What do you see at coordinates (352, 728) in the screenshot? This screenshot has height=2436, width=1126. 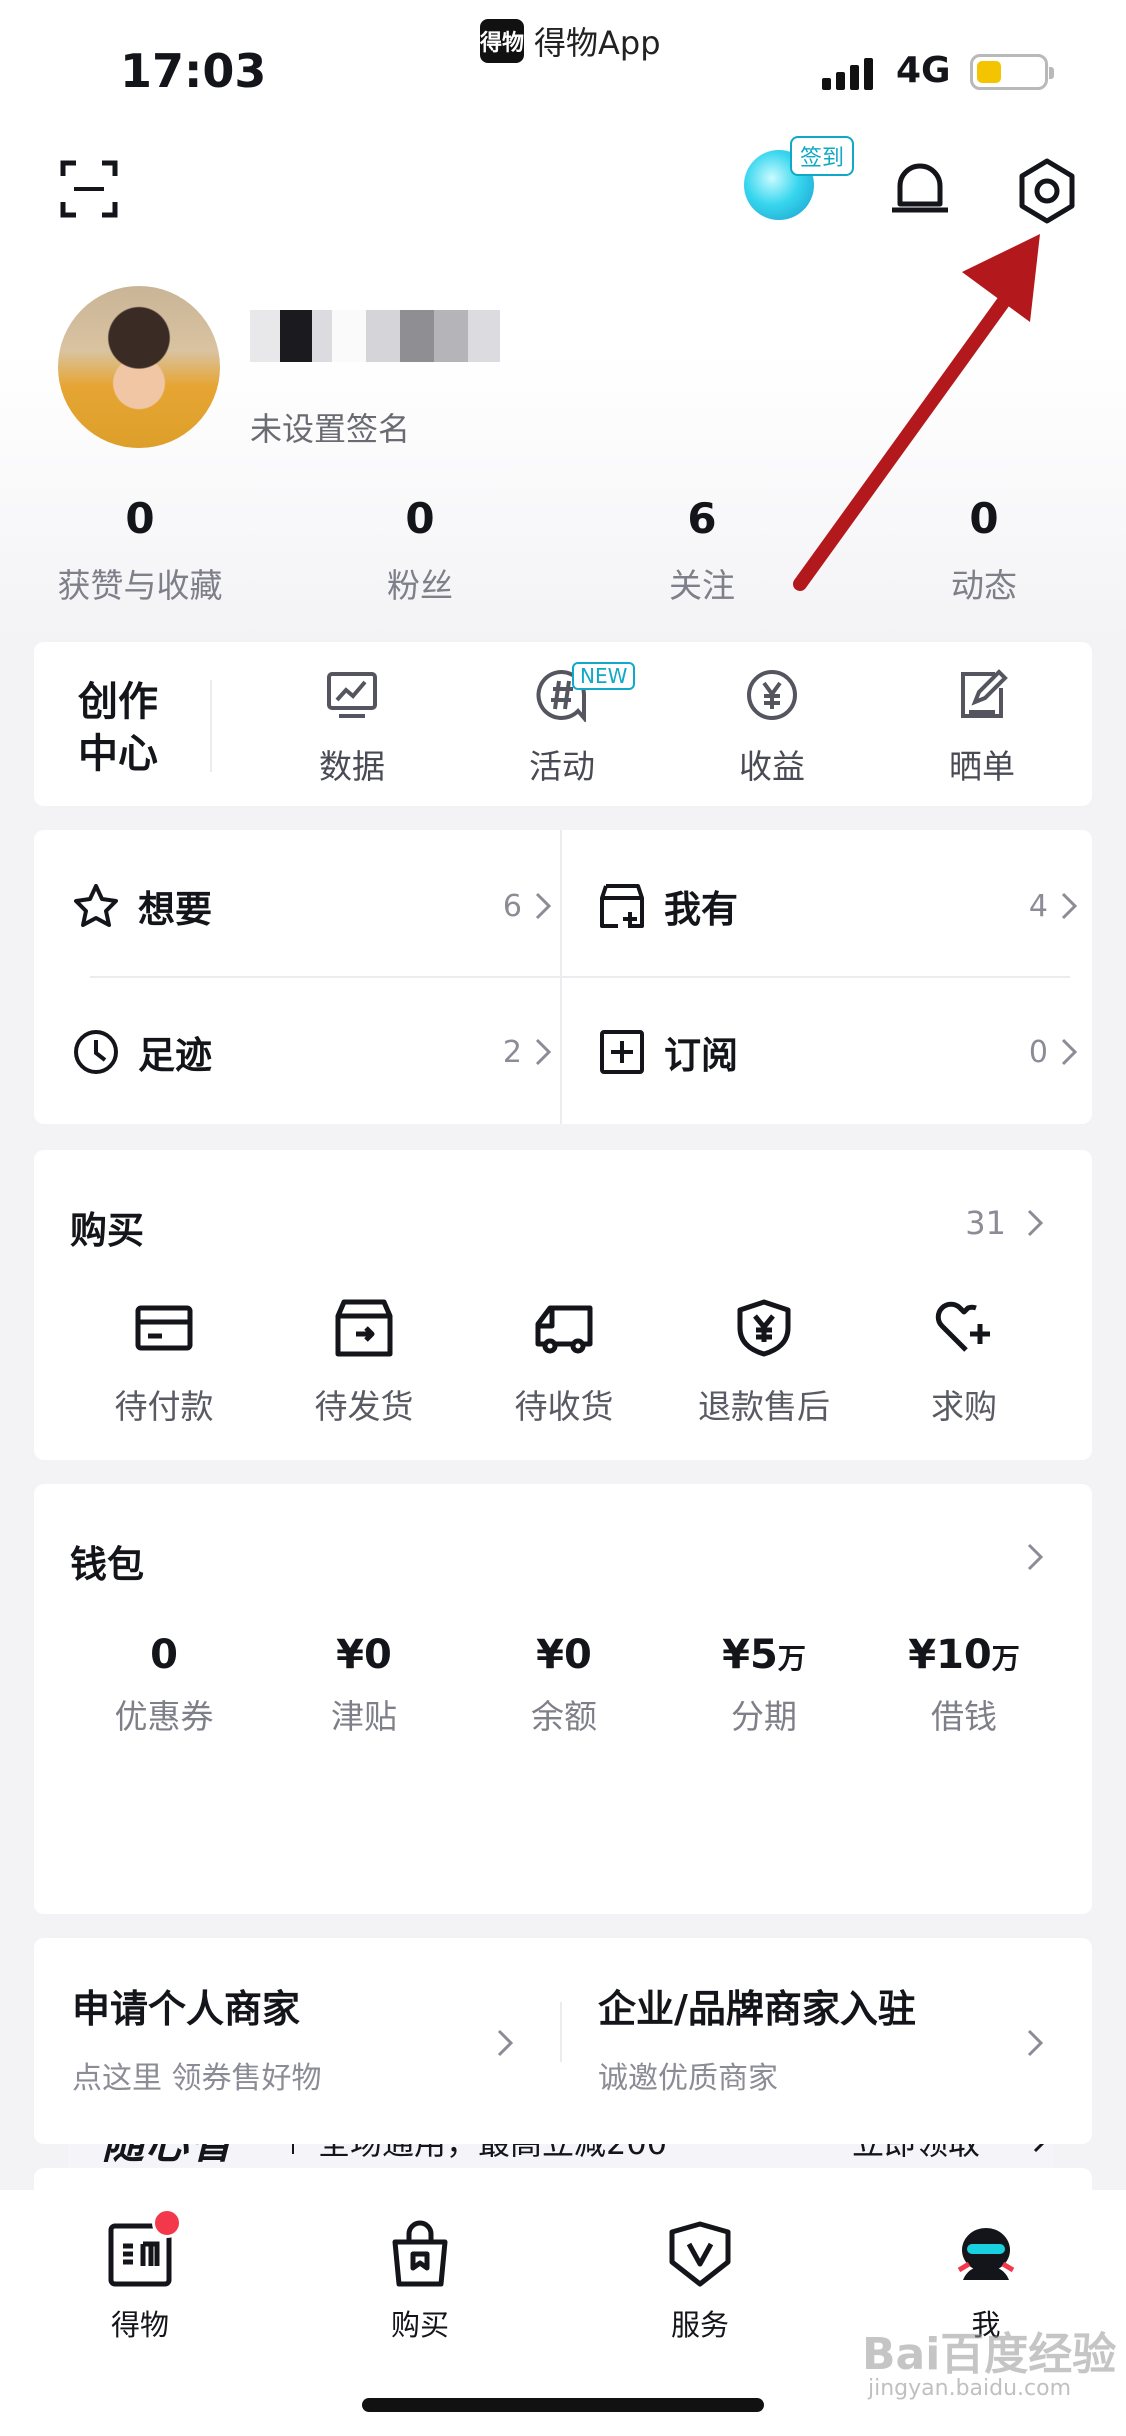 I see `creator-item-data: 数据` at bounding box center [352, 728].